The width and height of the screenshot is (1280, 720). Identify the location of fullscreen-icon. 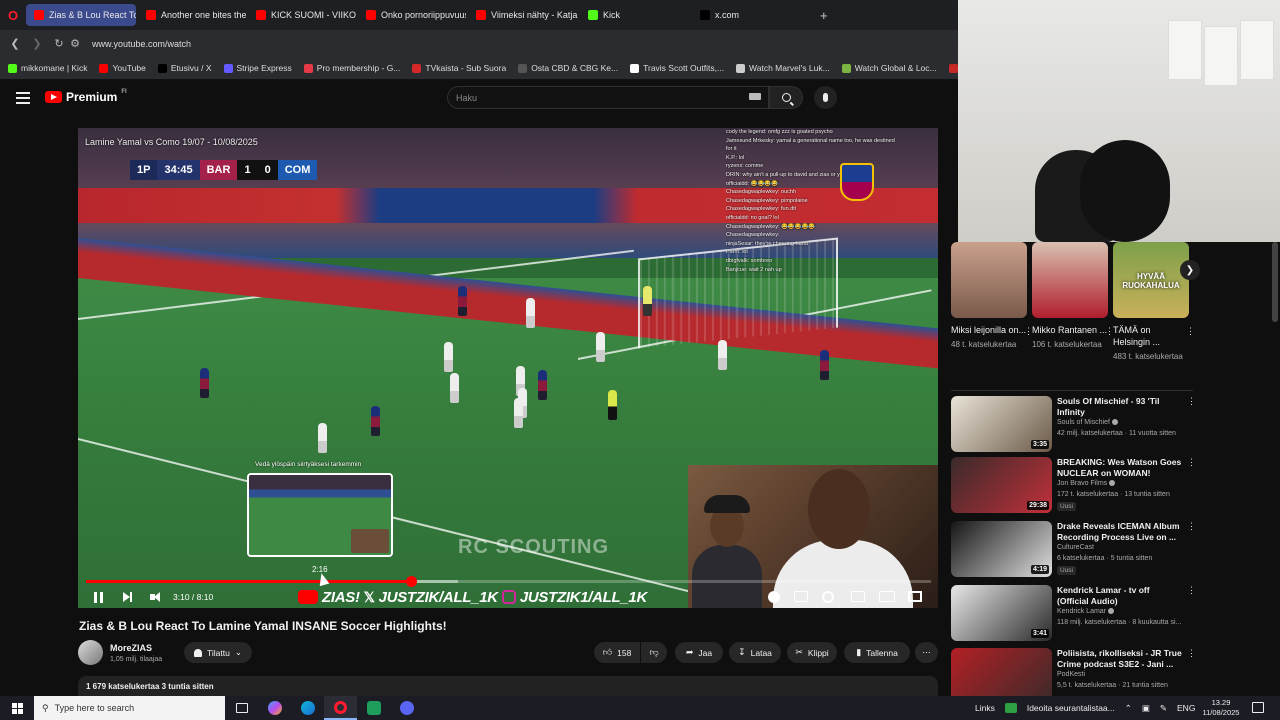
(915, 596).